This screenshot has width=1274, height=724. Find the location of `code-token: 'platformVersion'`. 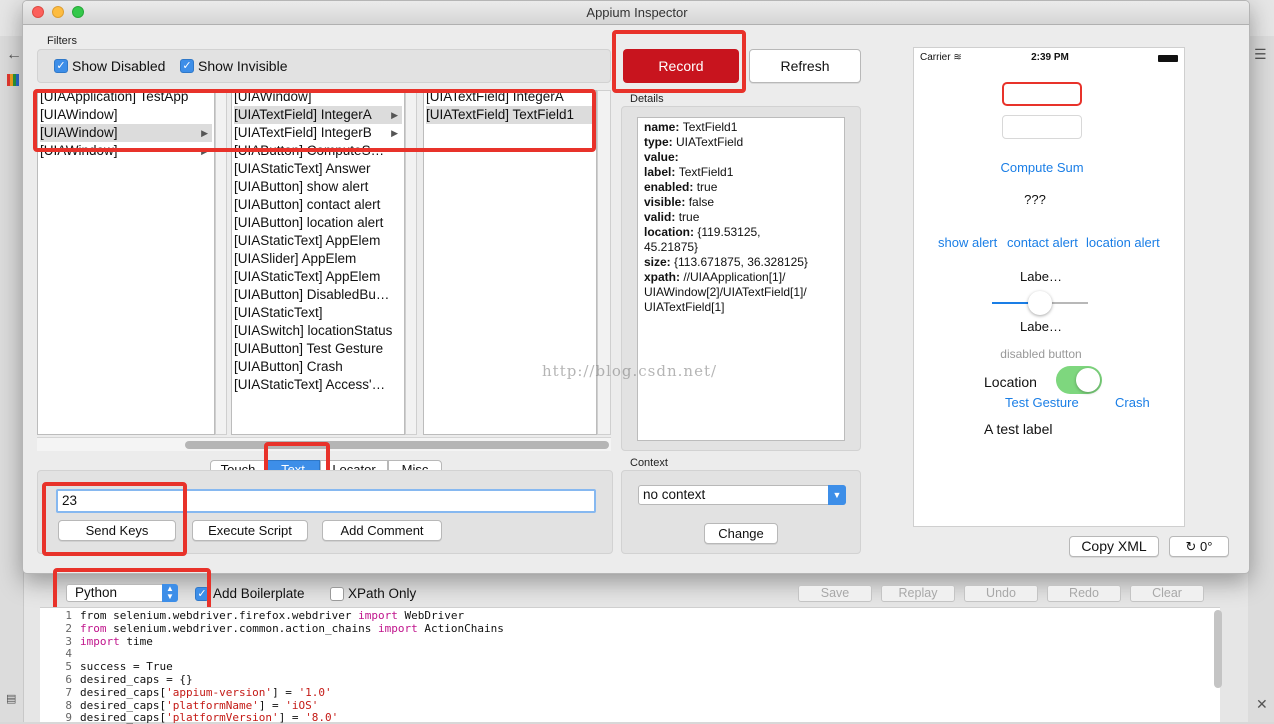

code-token: 'platformVersion' is located at coordinates (222, 717).